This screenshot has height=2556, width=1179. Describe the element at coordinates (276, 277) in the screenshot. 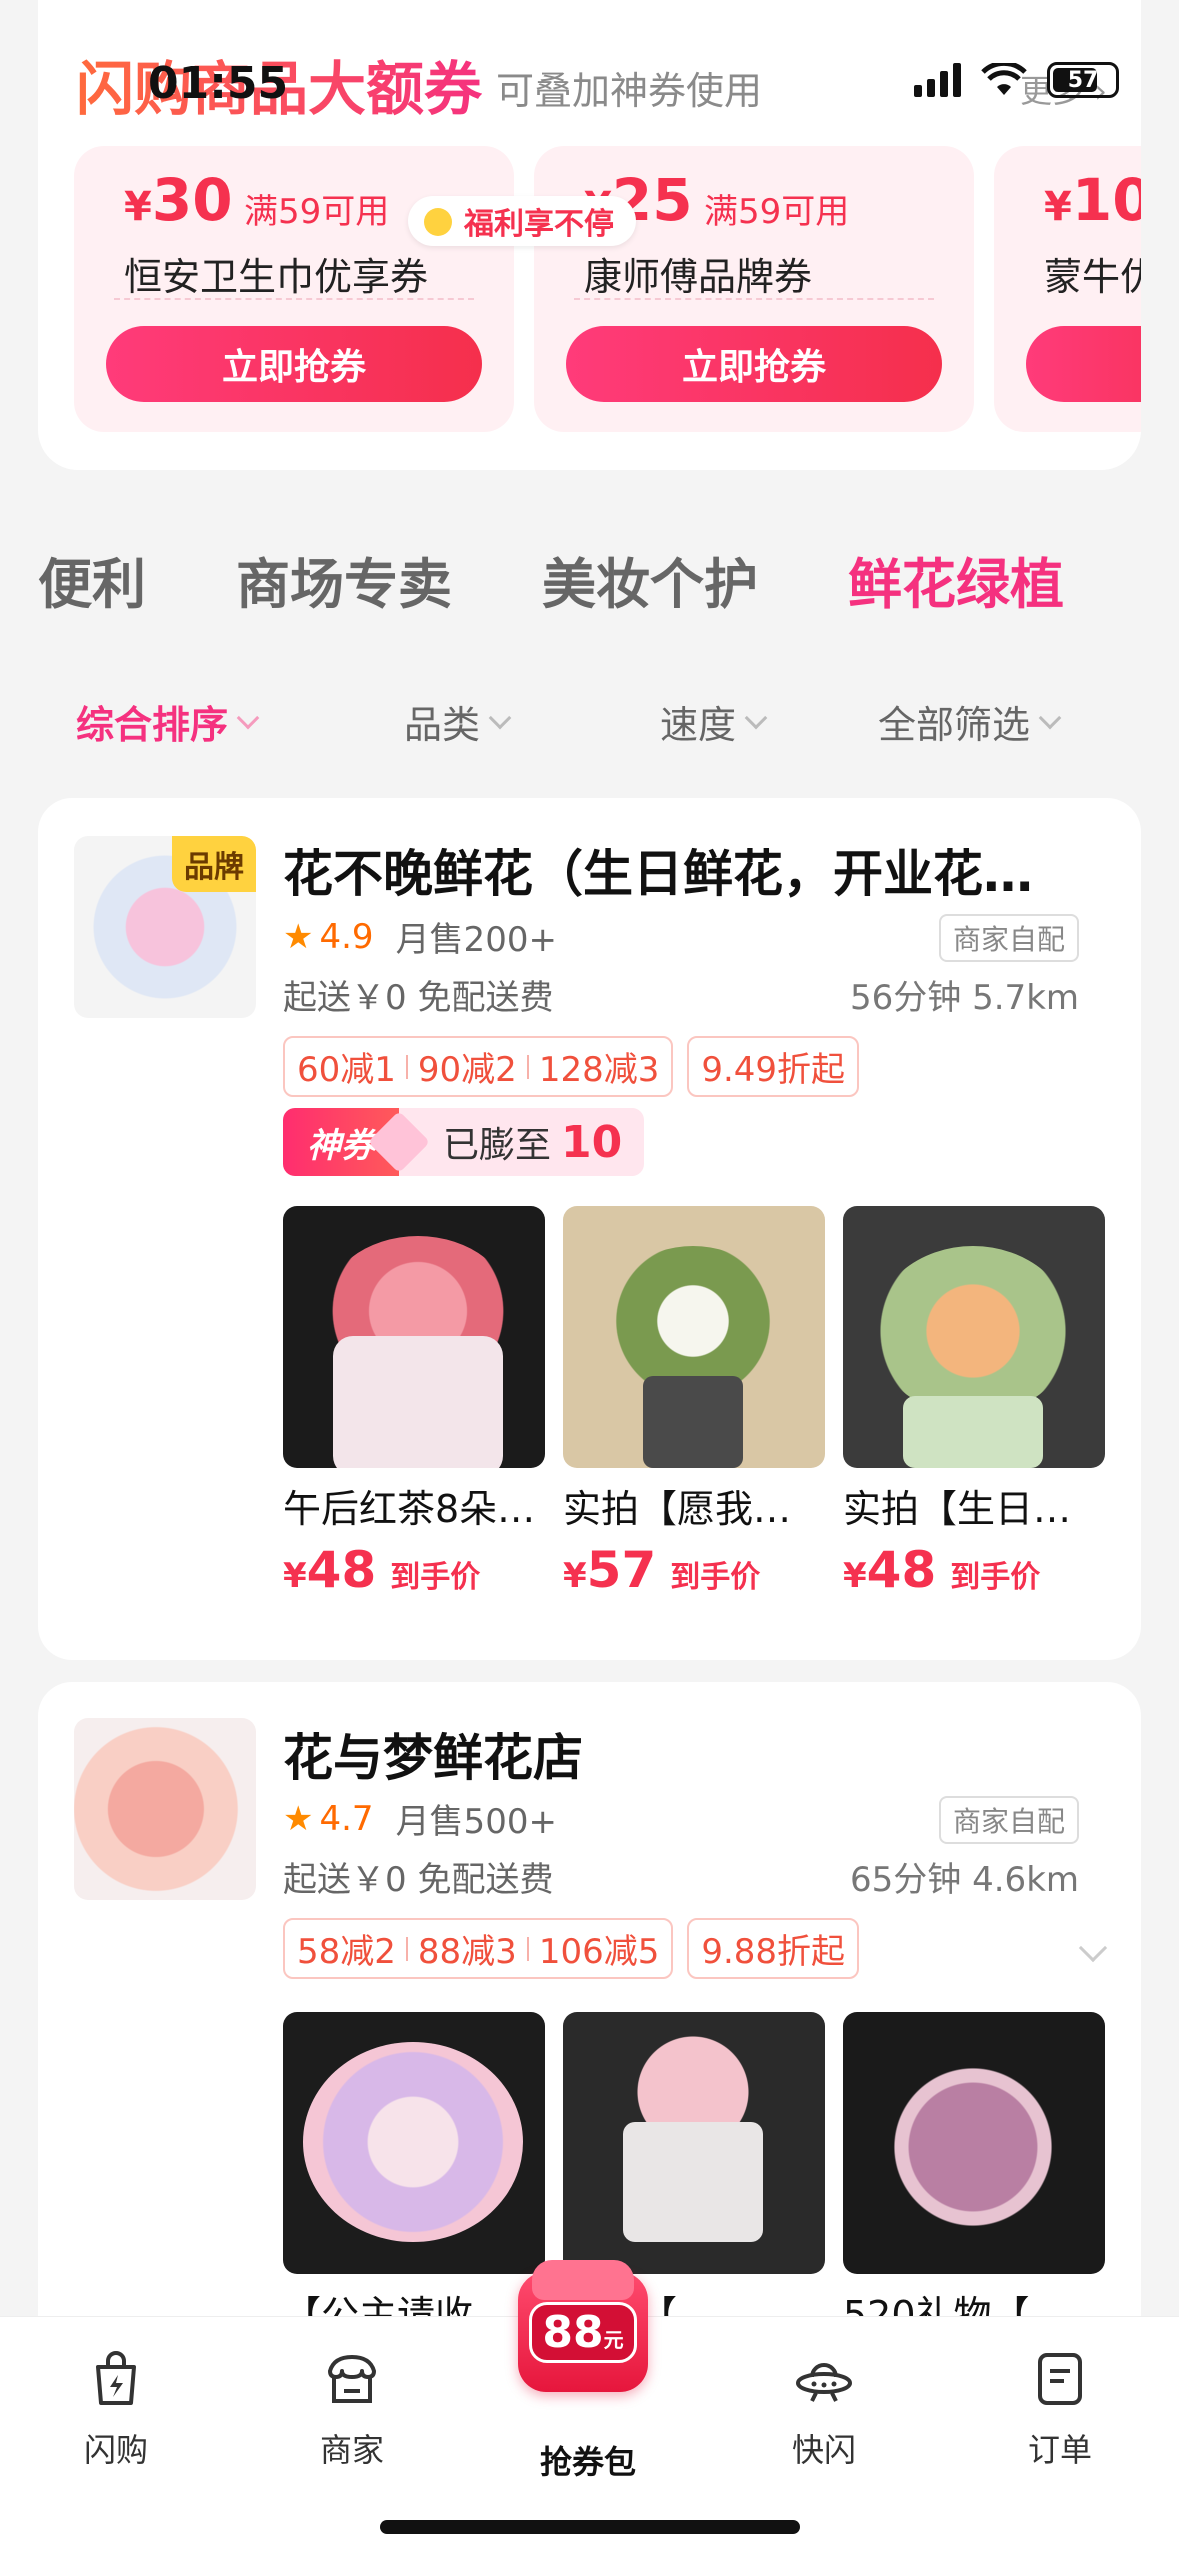

I see `coupon-name: 恒安卫生巾优享券` at that location.